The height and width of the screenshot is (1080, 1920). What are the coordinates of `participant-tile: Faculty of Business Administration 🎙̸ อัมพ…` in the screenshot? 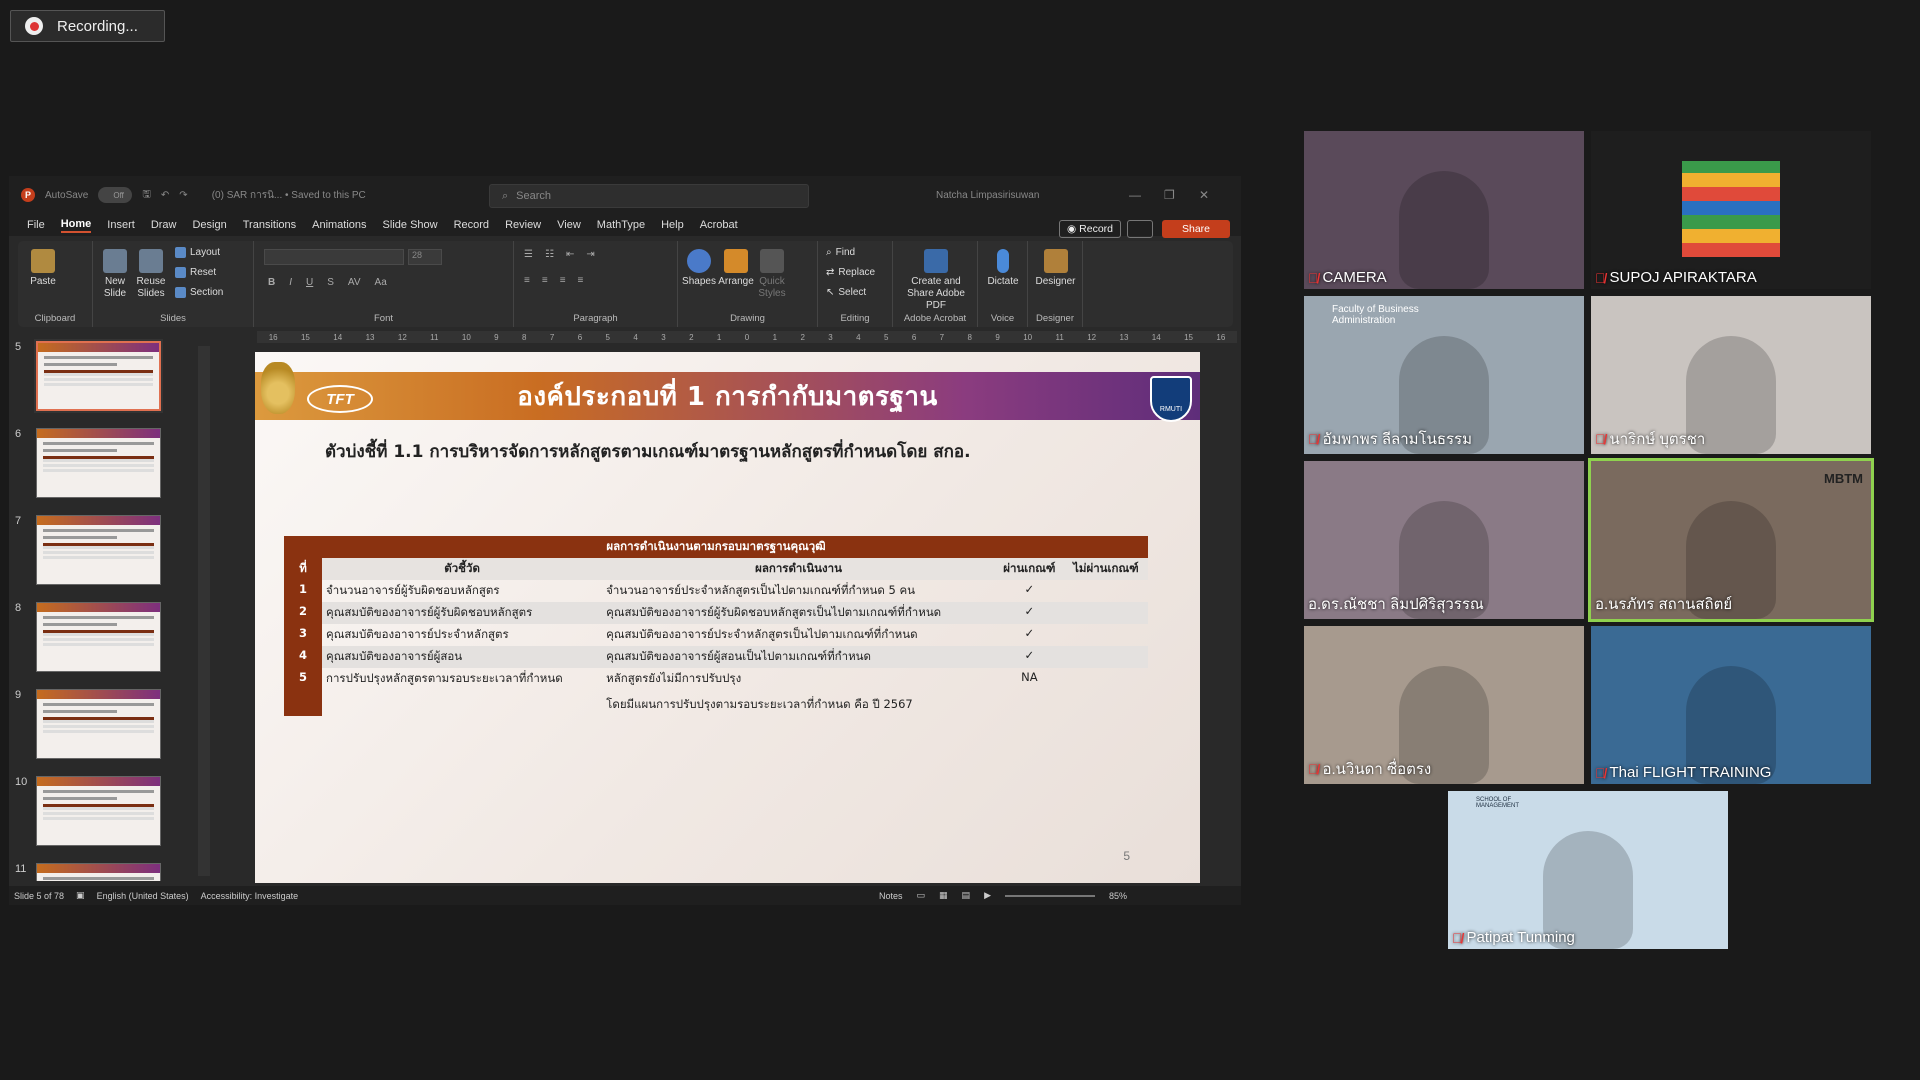 It's located at (1444, 375).